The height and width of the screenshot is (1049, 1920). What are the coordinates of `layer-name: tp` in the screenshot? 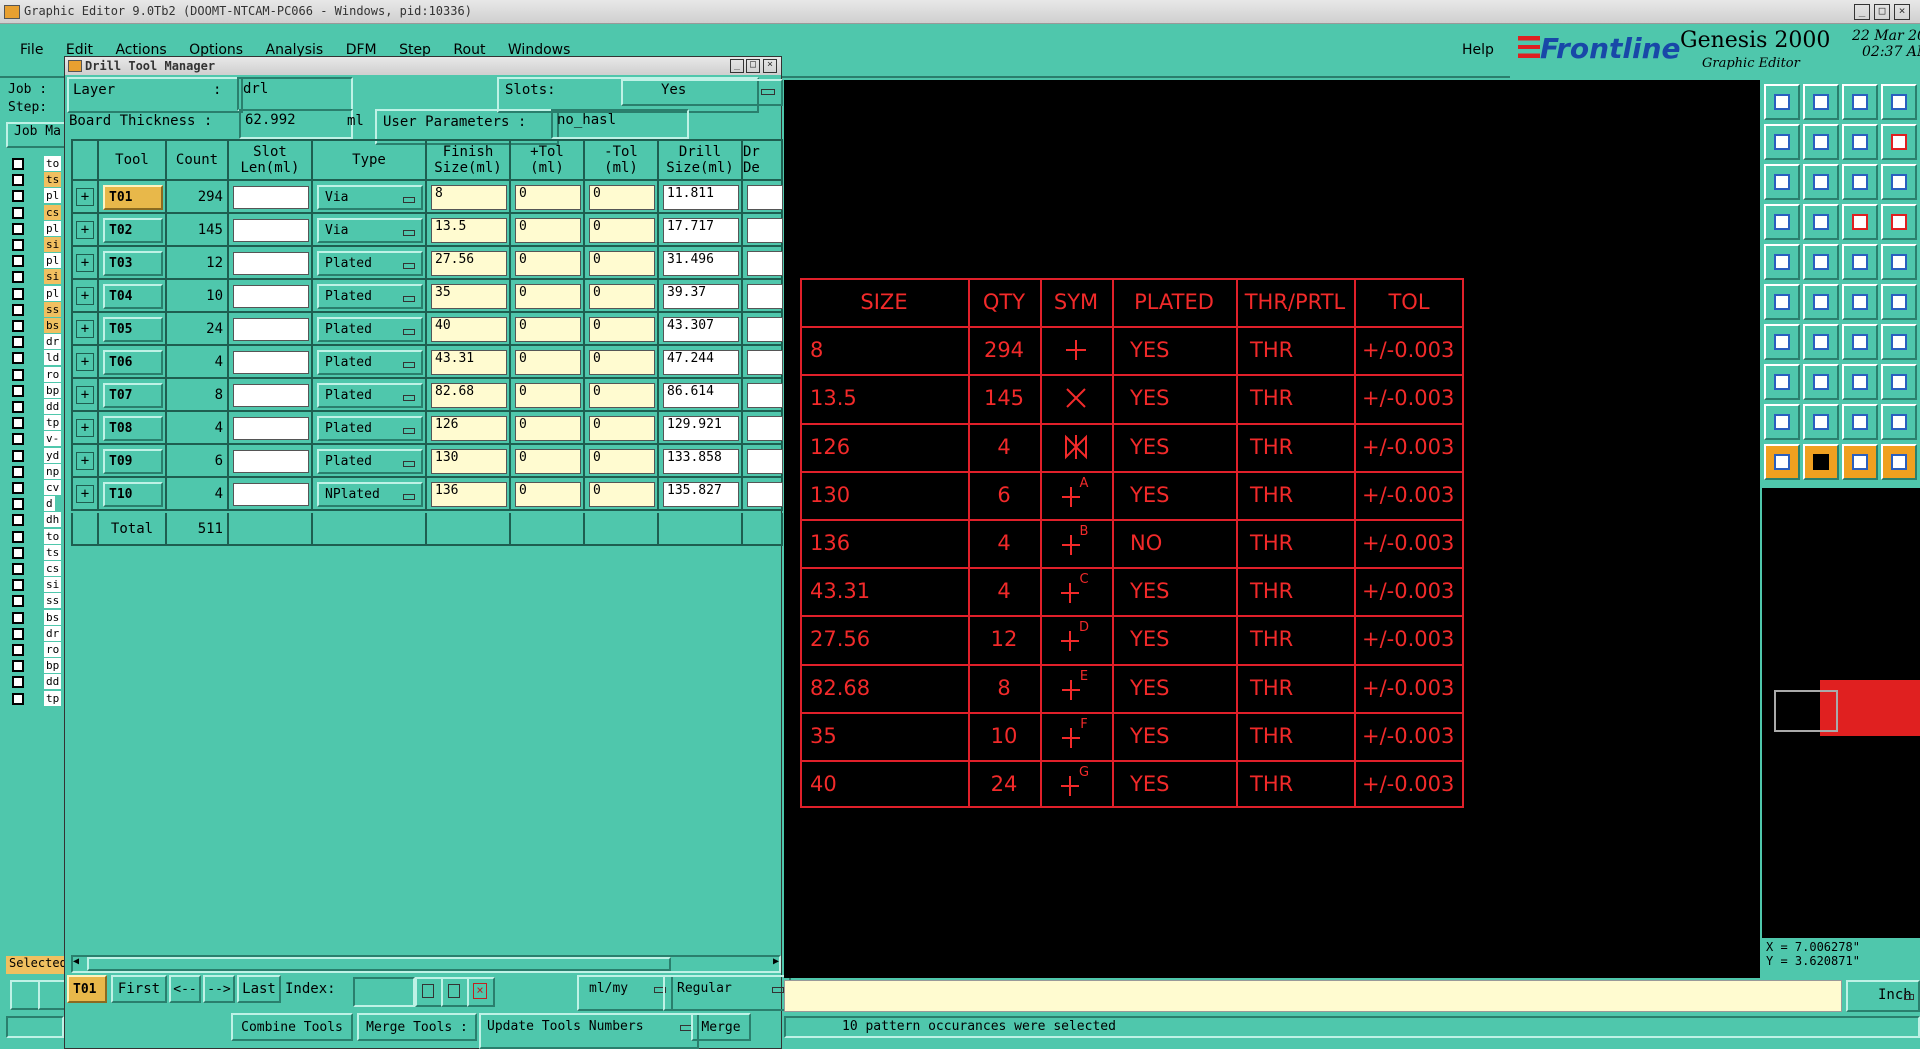 It's located at (53, 698).